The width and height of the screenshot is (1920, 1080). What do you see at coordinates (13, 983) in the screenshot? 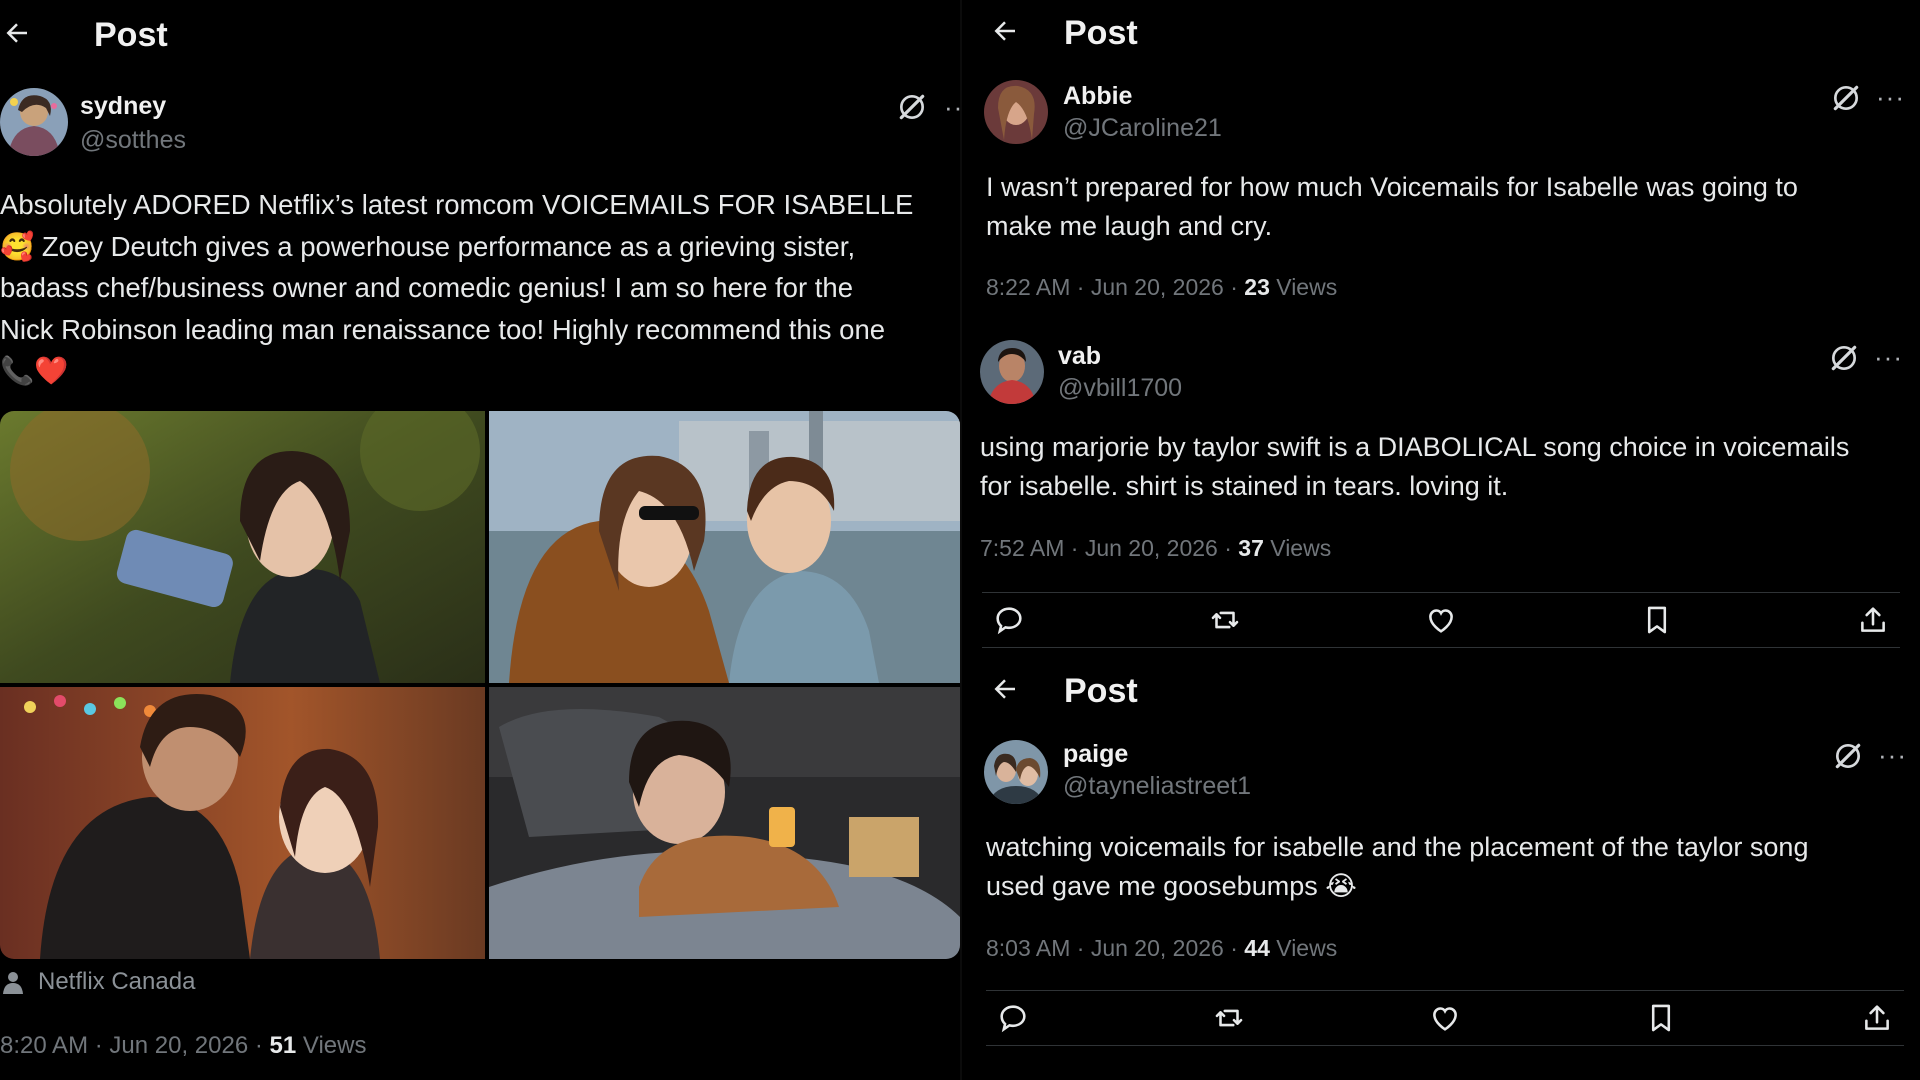
I see `person-icon` at bounding box center [13, 983].